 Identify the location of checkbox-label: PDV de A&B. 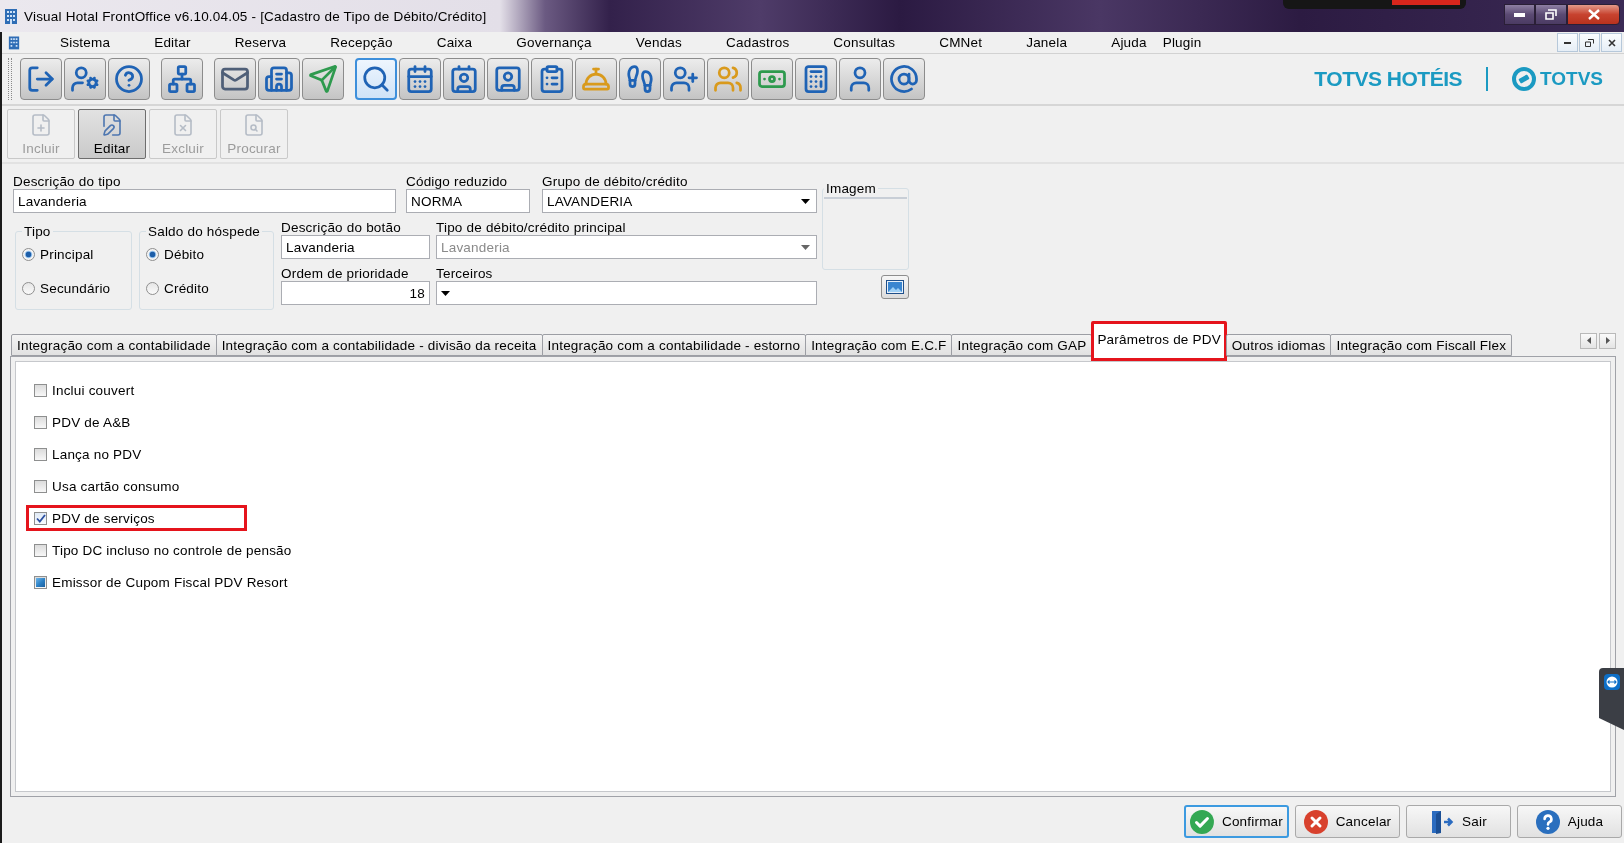
(91, 422).